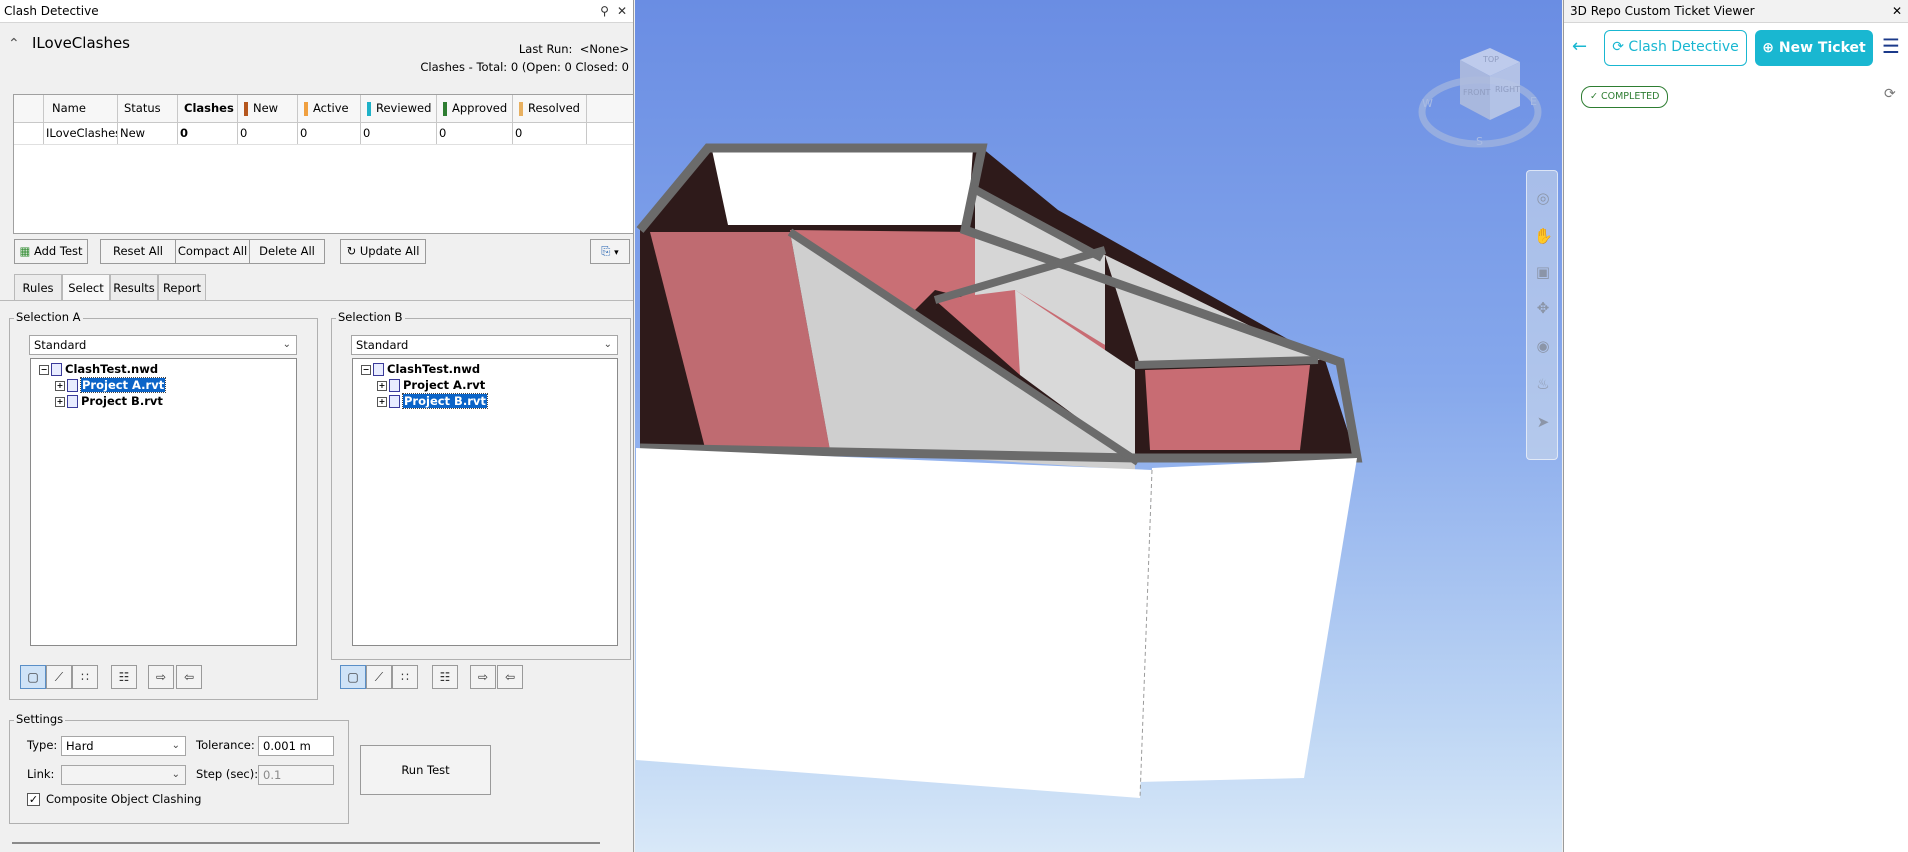  Describe the element at coordinates (545, 49) in the screenshot. I see `last-run-label: Last Run:` at that location.